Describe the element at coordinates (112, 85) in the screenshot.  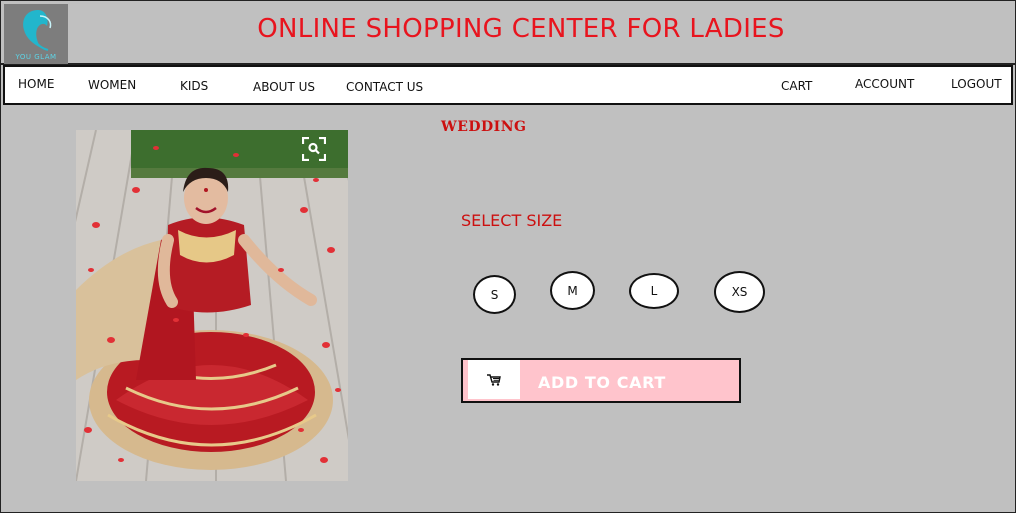
I see `nav-women-link: WOMEN` at that location.